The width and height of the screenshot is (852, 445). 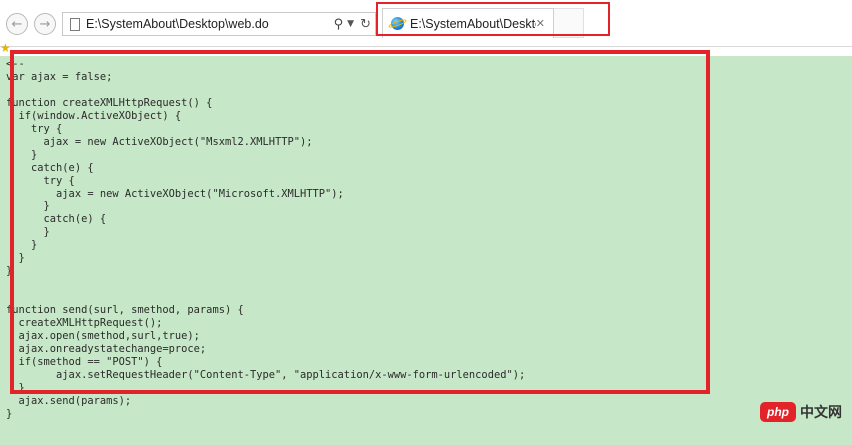 I want to click on back-arrow-icon: ←, so click(x=17, y=24).